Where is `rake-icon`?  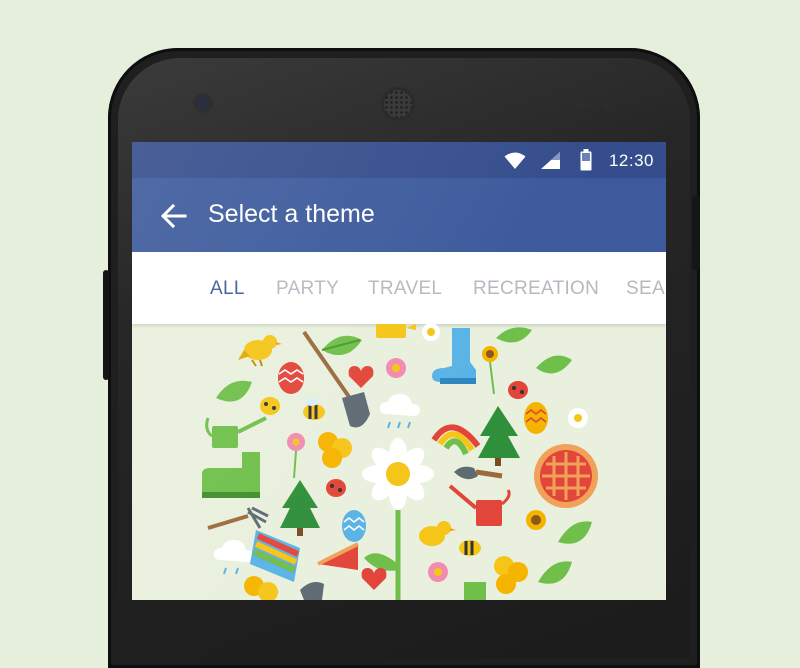 rake-icon is located at coordinates (238, 518).